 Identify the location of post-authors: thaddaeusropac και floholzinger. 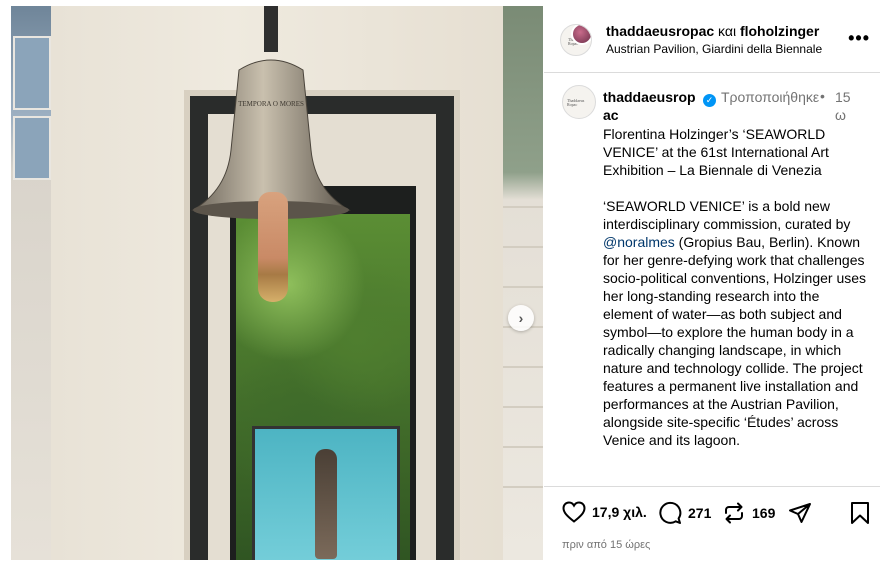
(713, 31).